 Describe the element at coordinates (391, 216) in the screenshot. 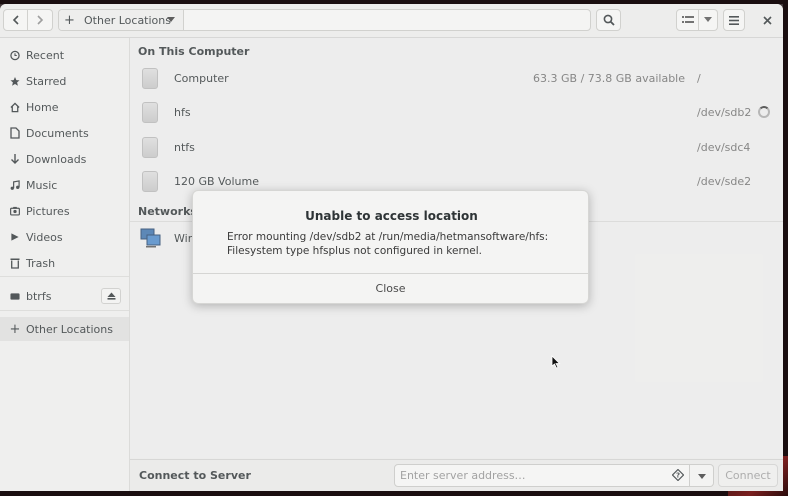

I see `dialog-title: Unable to access location` at that location.